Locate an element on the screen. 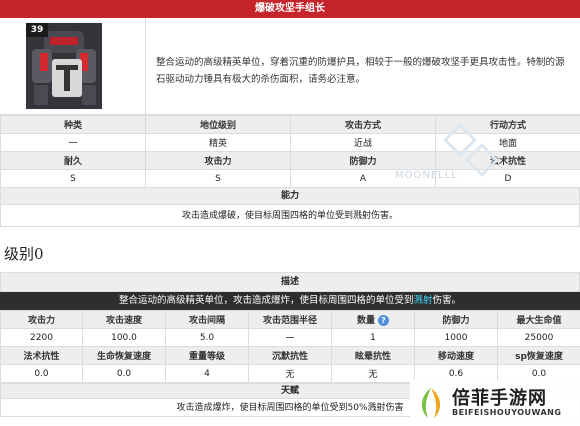  level-description-text: 整合运动的高级精英单位，攻击造成爆炸，使目标周围四格的单位受到 is located at coordinates (266, 300).